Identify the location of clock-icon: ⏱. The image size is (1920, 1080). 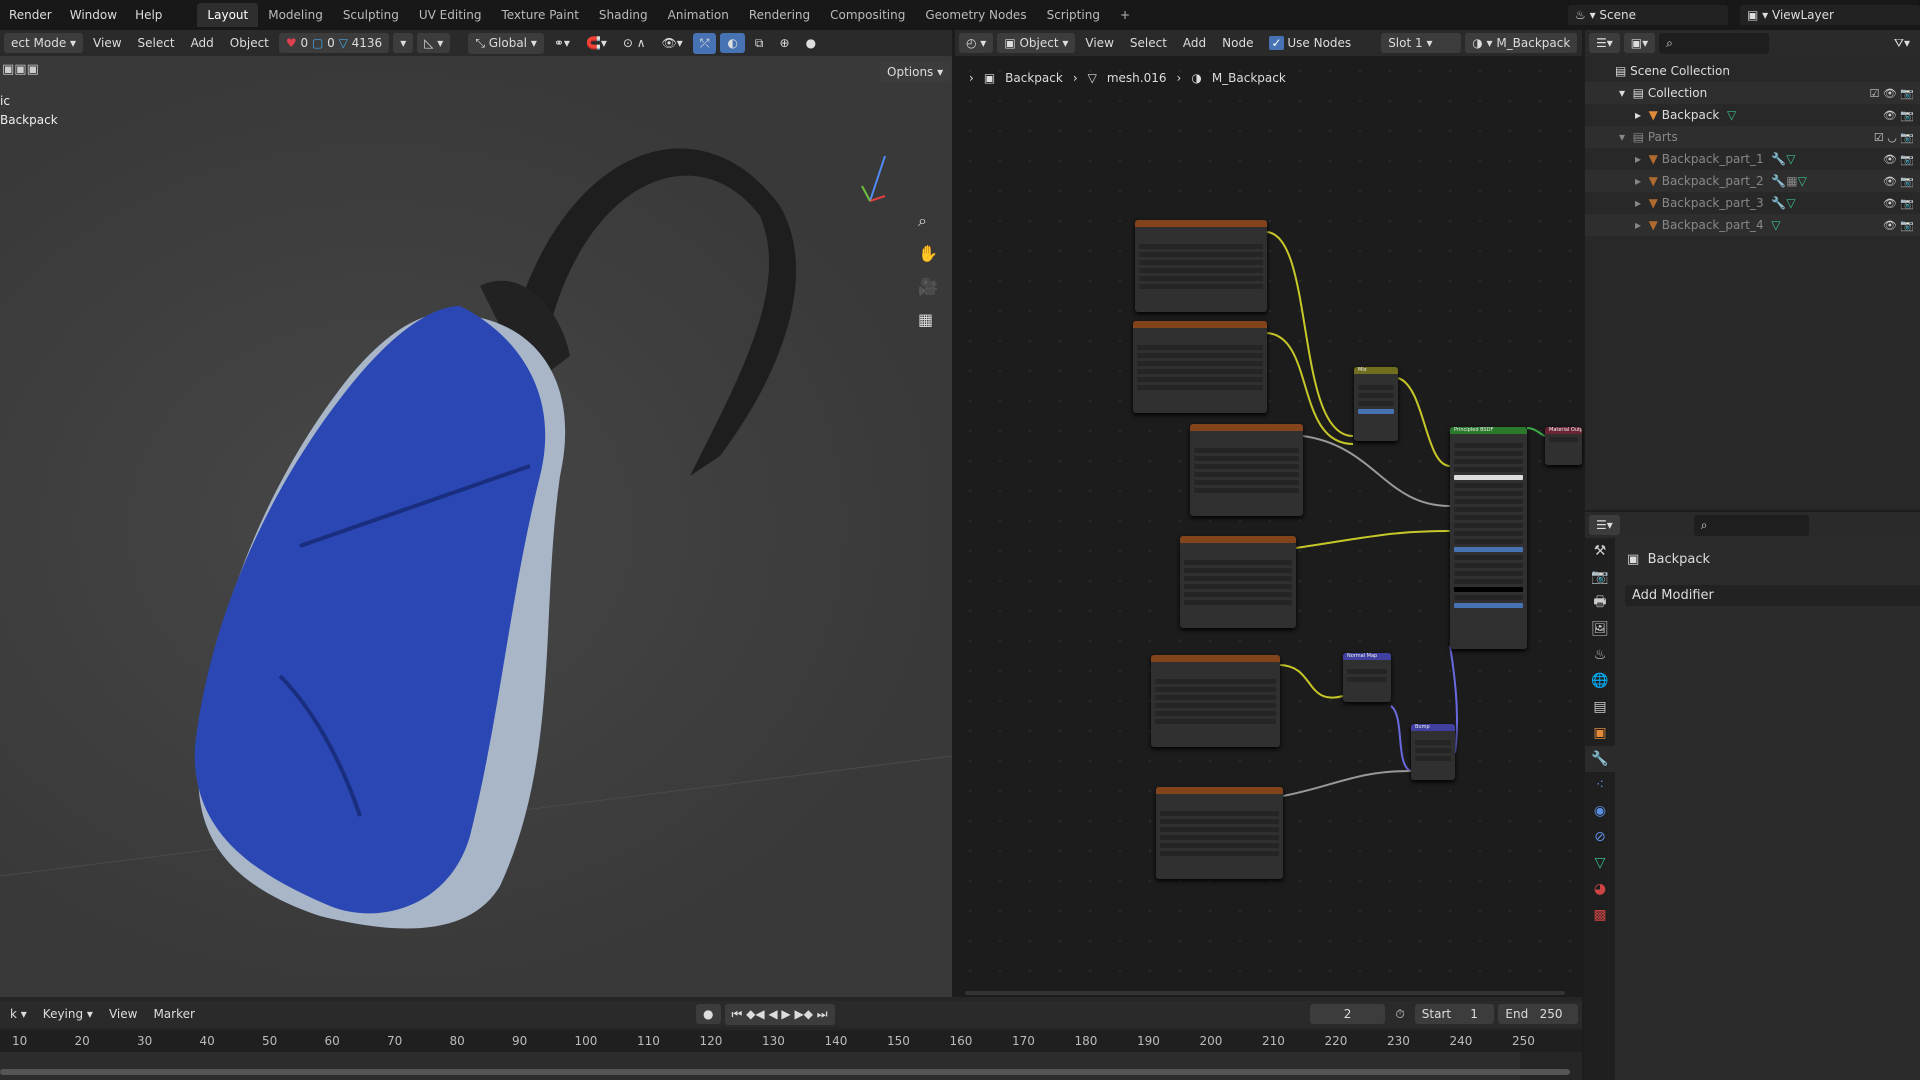
(1399, 1014).